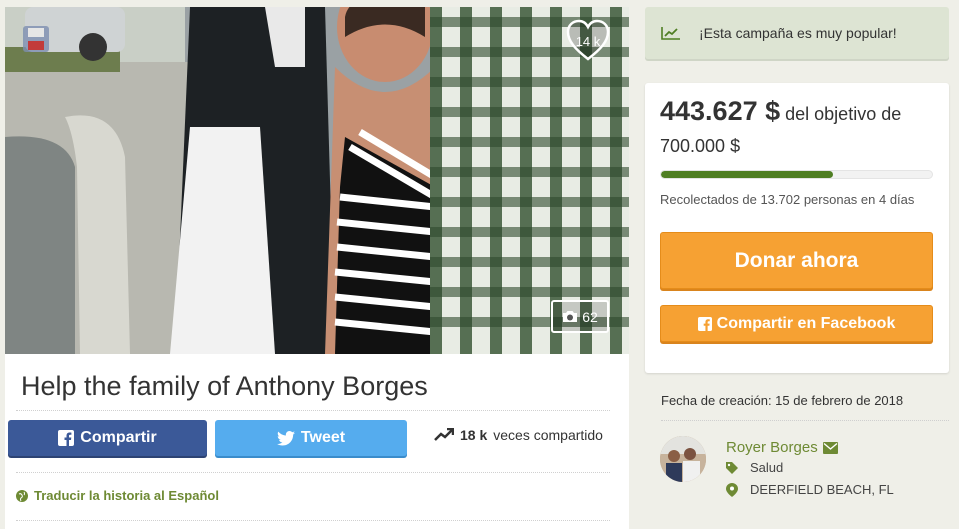 The image size is (959, 529). Describe the element at coordinates (474, 435) in the screenshot. I see `share-count-value: 18 k` at that location.